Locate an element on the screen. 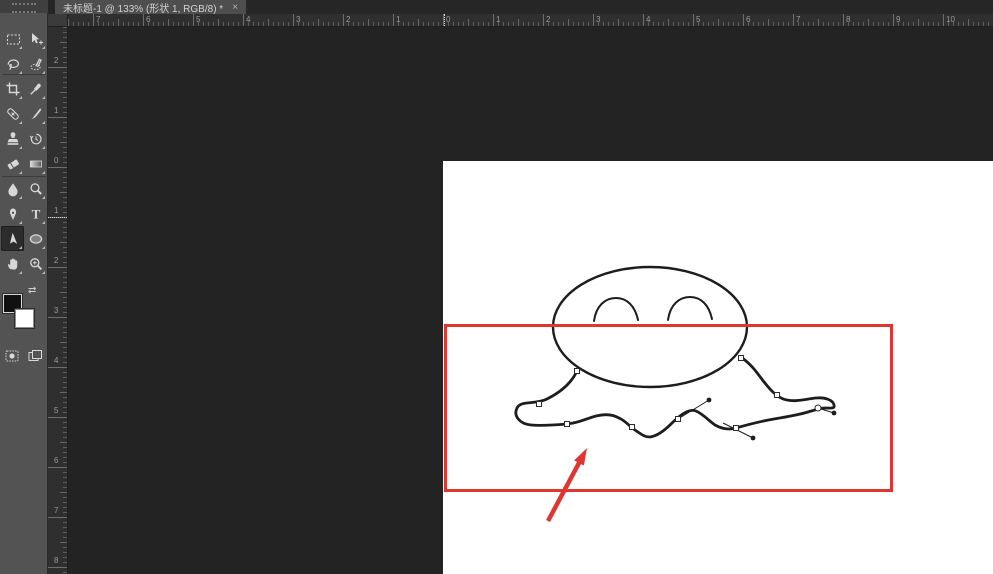 Image resolution: width=993 pixels, height=574 pixels. brush-icon is located at coordinates (35, 113).